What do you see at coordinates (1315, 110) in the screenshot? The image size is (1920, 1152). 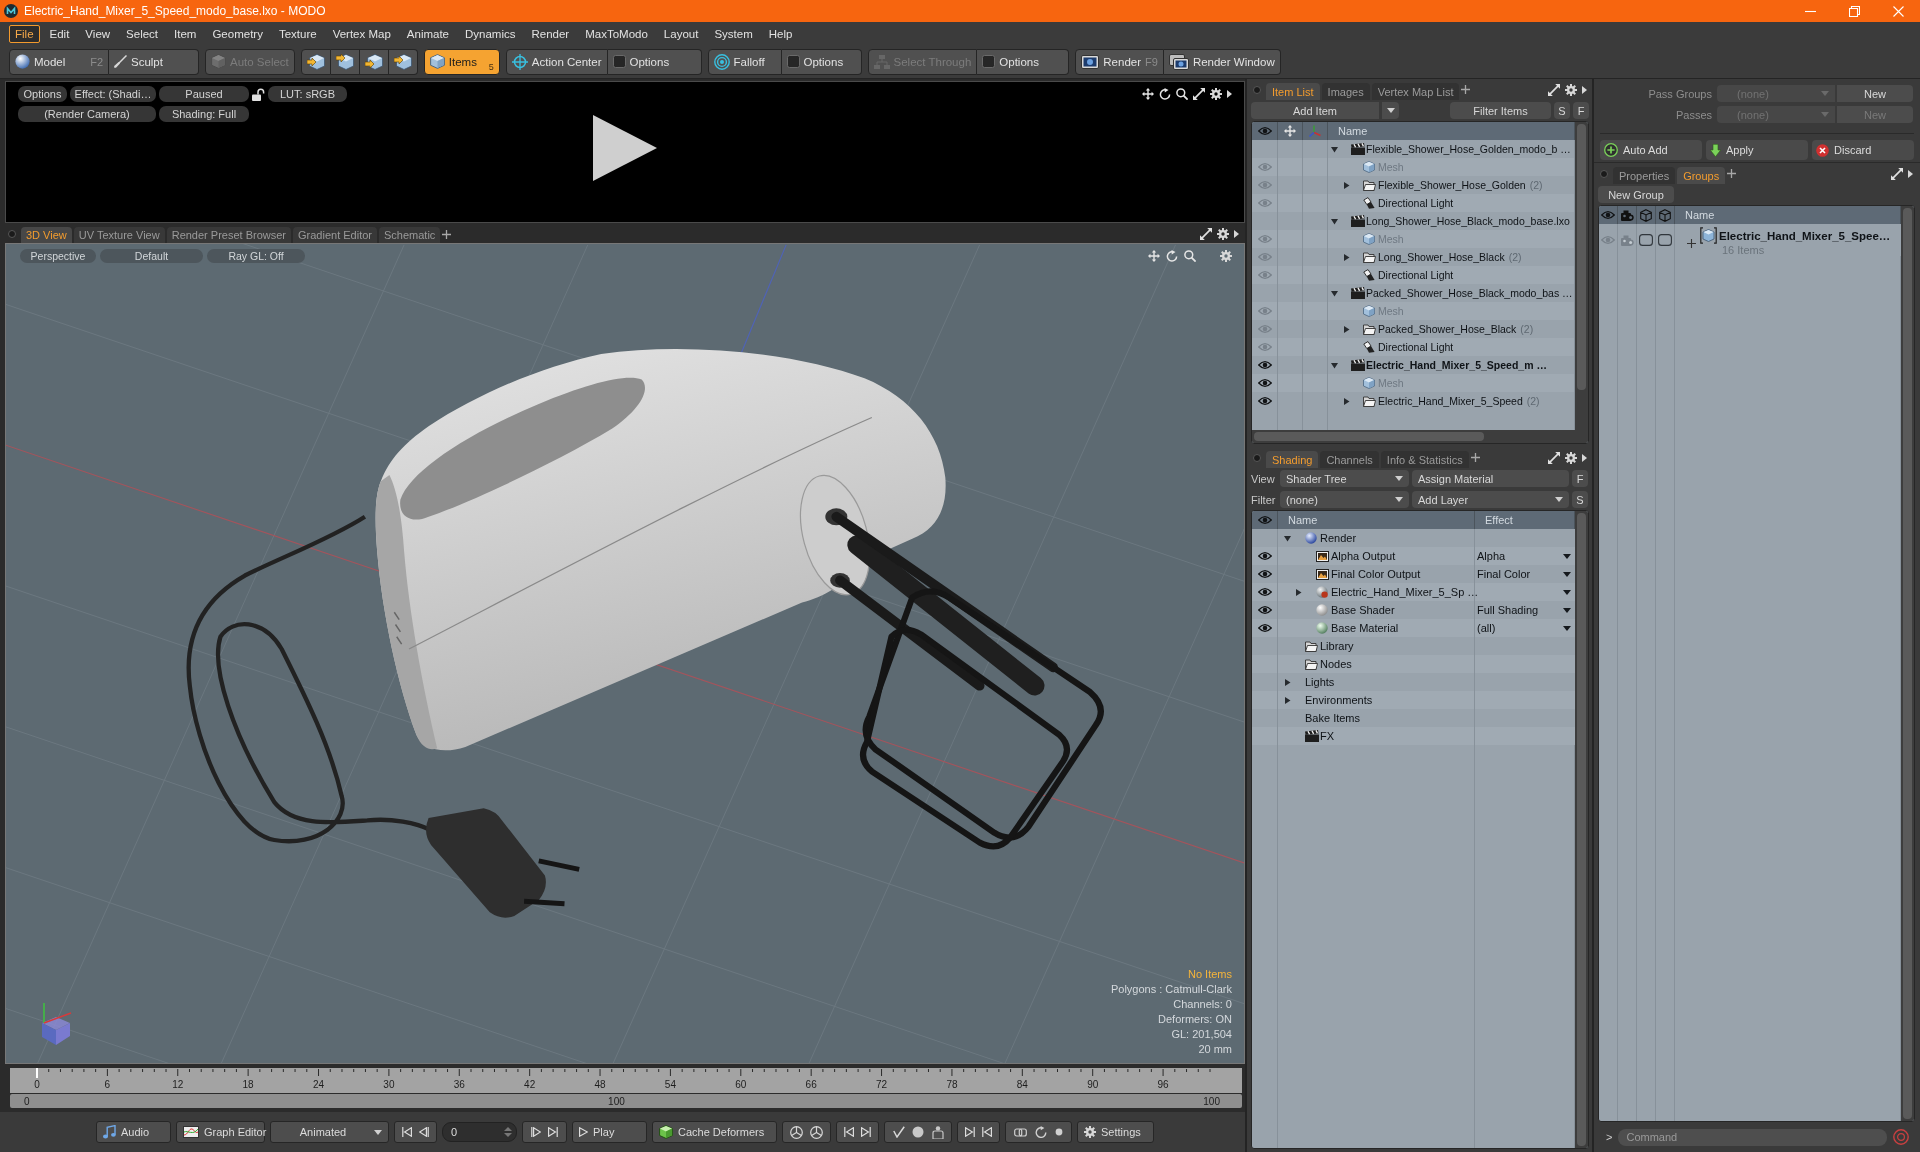 I see `add-item-button: Add Item` at bounding box center [1315, 110].